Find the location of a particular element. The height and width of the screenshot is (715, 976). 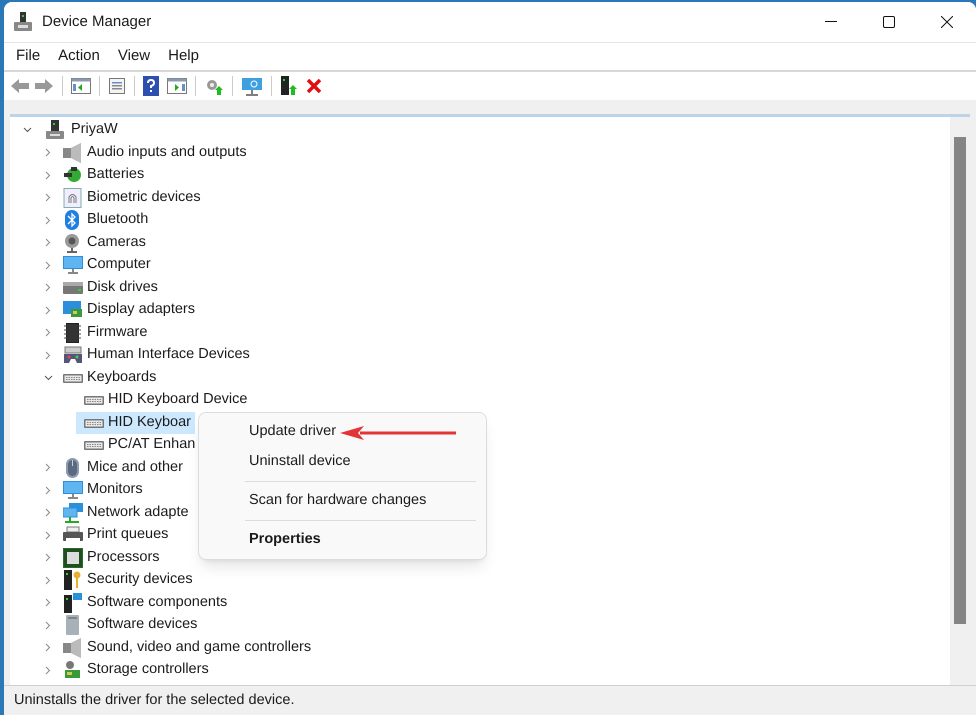

tree-item: Print queues is located at coordinates (127, 535).